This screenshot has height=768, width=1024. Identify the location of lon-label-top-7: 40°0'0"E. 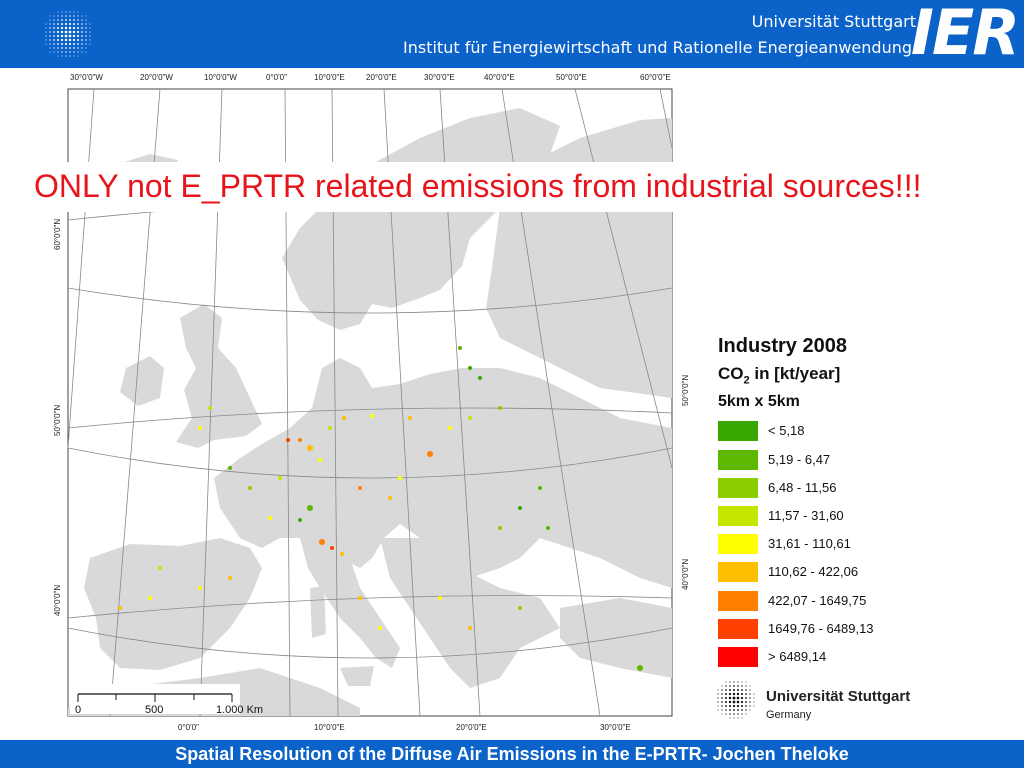
(499, 77).